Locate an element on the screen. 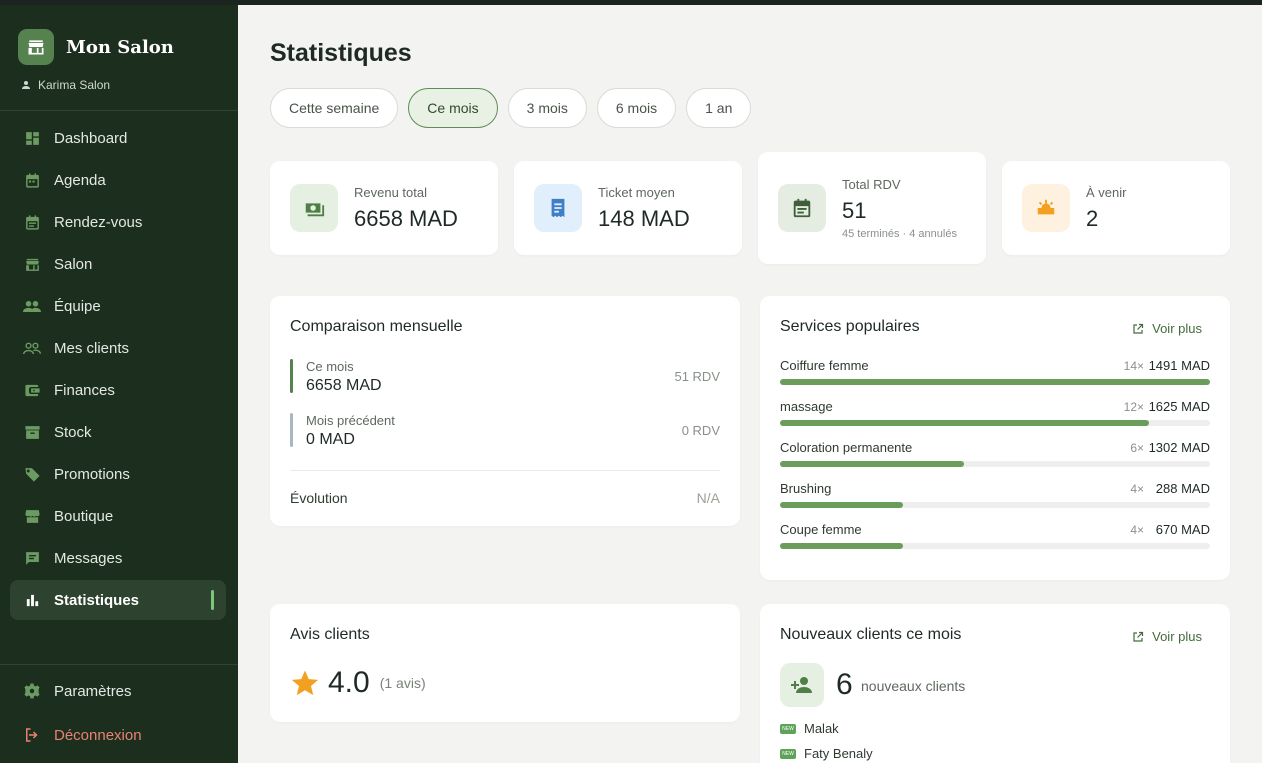 The image size is (1262, 763). filter-3-mois: 3 mois is located at coordinates (547, 108).